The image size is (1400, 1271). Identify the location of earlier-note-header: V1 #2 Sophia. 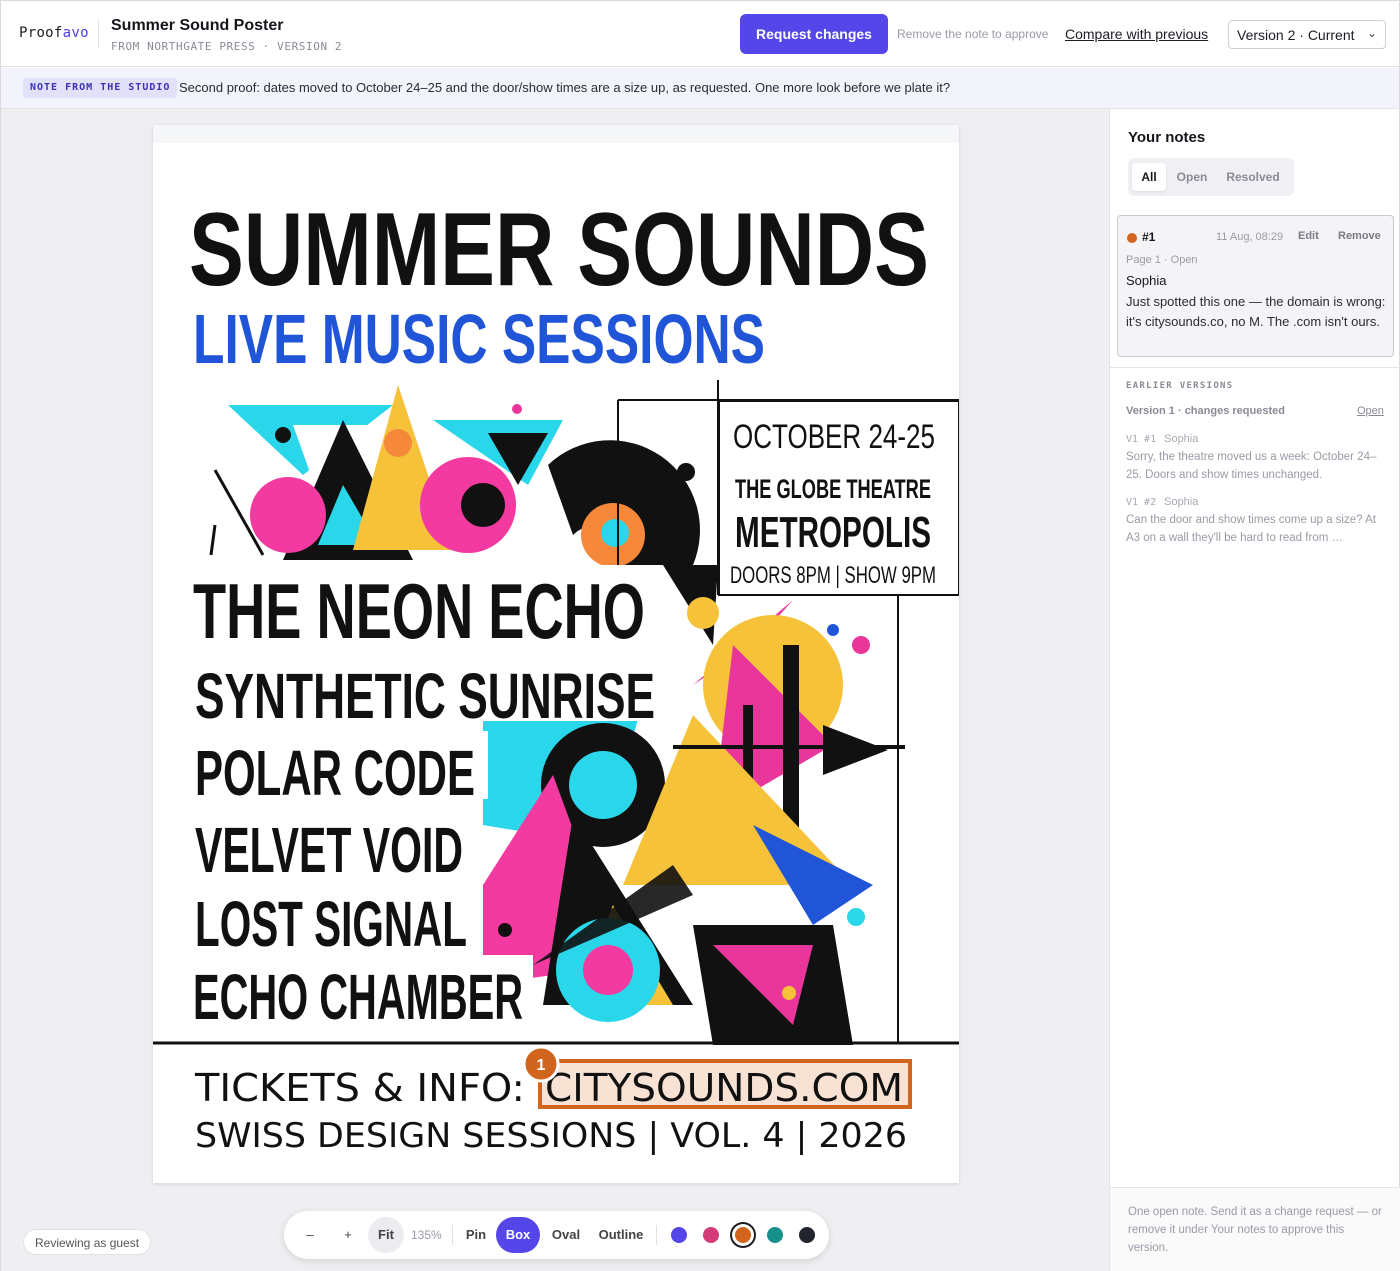
(1162, 502).